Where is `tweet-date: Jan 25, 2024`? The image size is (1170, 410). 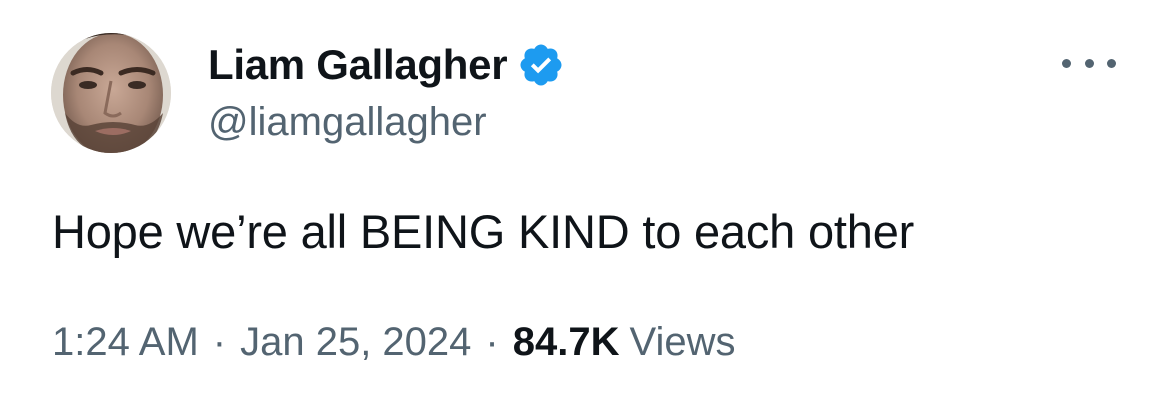 tweet-date: Jan 25, 2024 is located at coordinates (355, 342).